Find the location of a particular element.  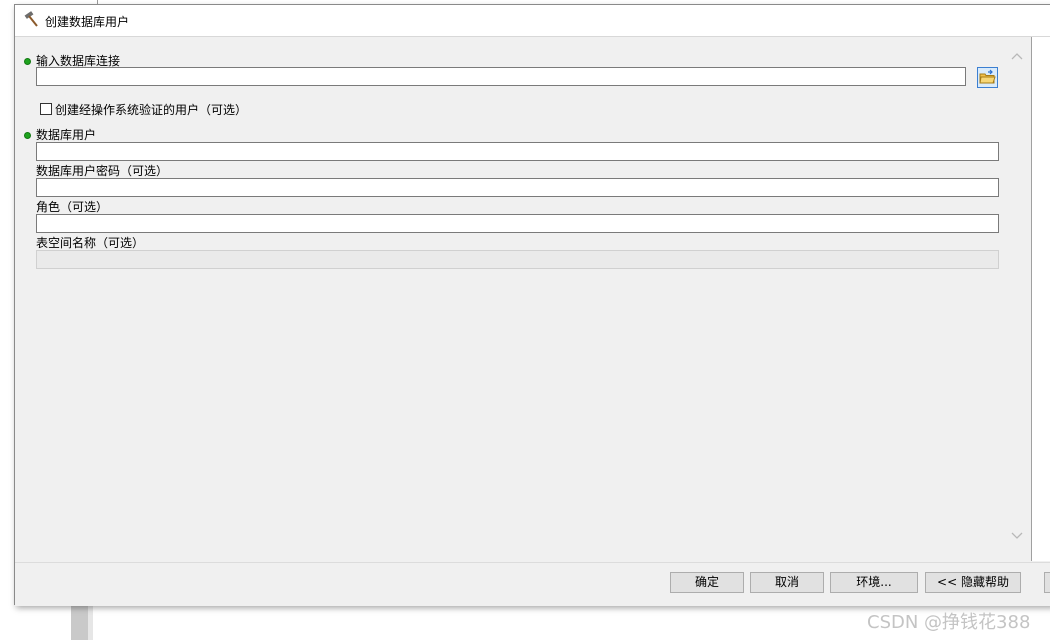

folder-icon is located at coordinates (987, 76).